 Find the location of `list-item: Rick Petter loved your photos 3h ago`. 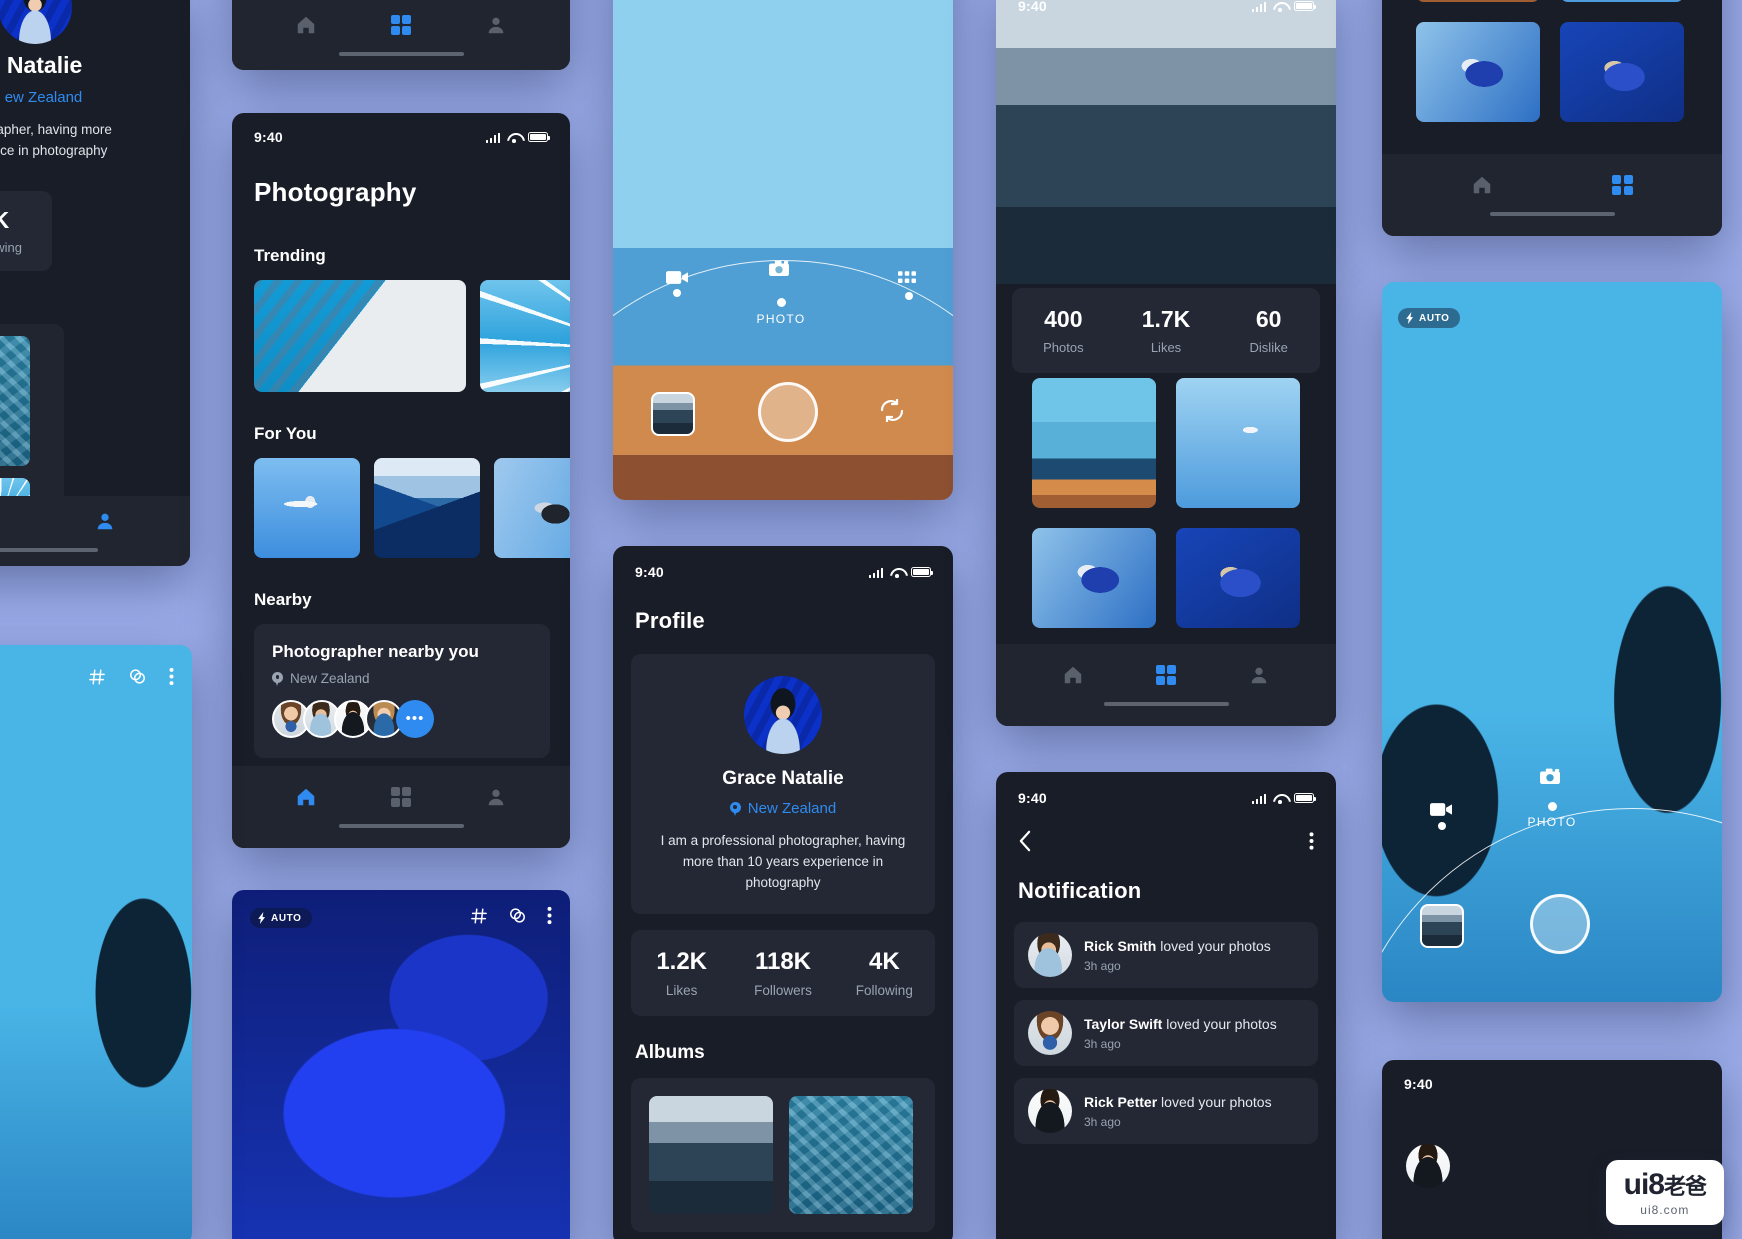

list-item: Rick Petter loved your photos 3h ago is located at coordinates (1166, 1111).